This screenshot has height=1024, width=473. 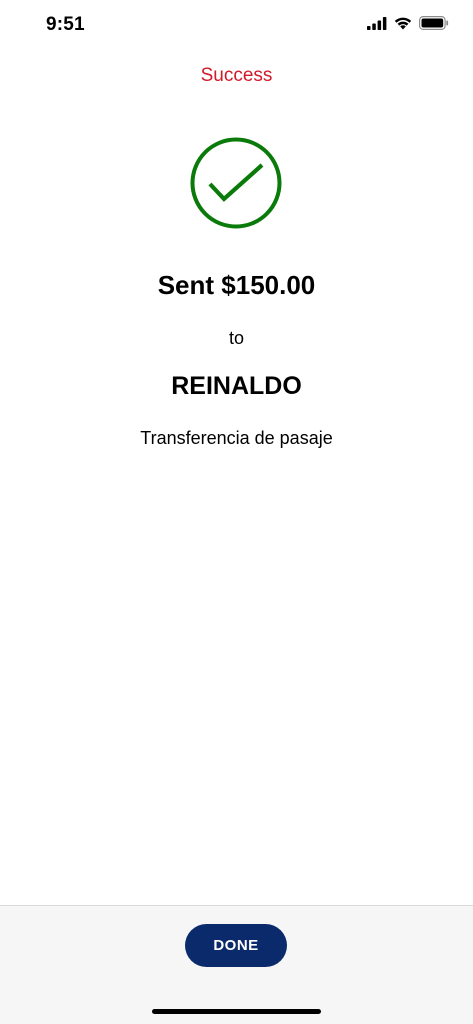 What do you see at coordinates (236, 338) in the screenshot?
I see `to-label: to` at bounding box center [236, 338].